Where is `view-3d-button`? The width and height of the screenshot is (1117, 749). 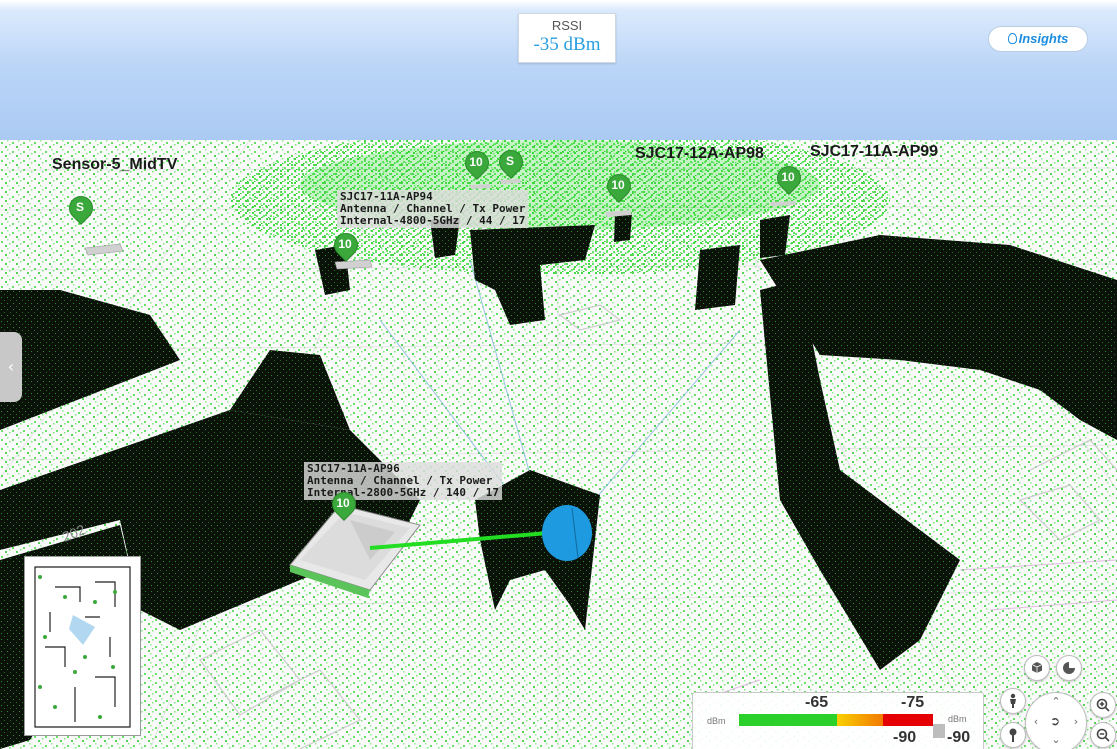 view-3d-button is located at coordinates (1037, 668).